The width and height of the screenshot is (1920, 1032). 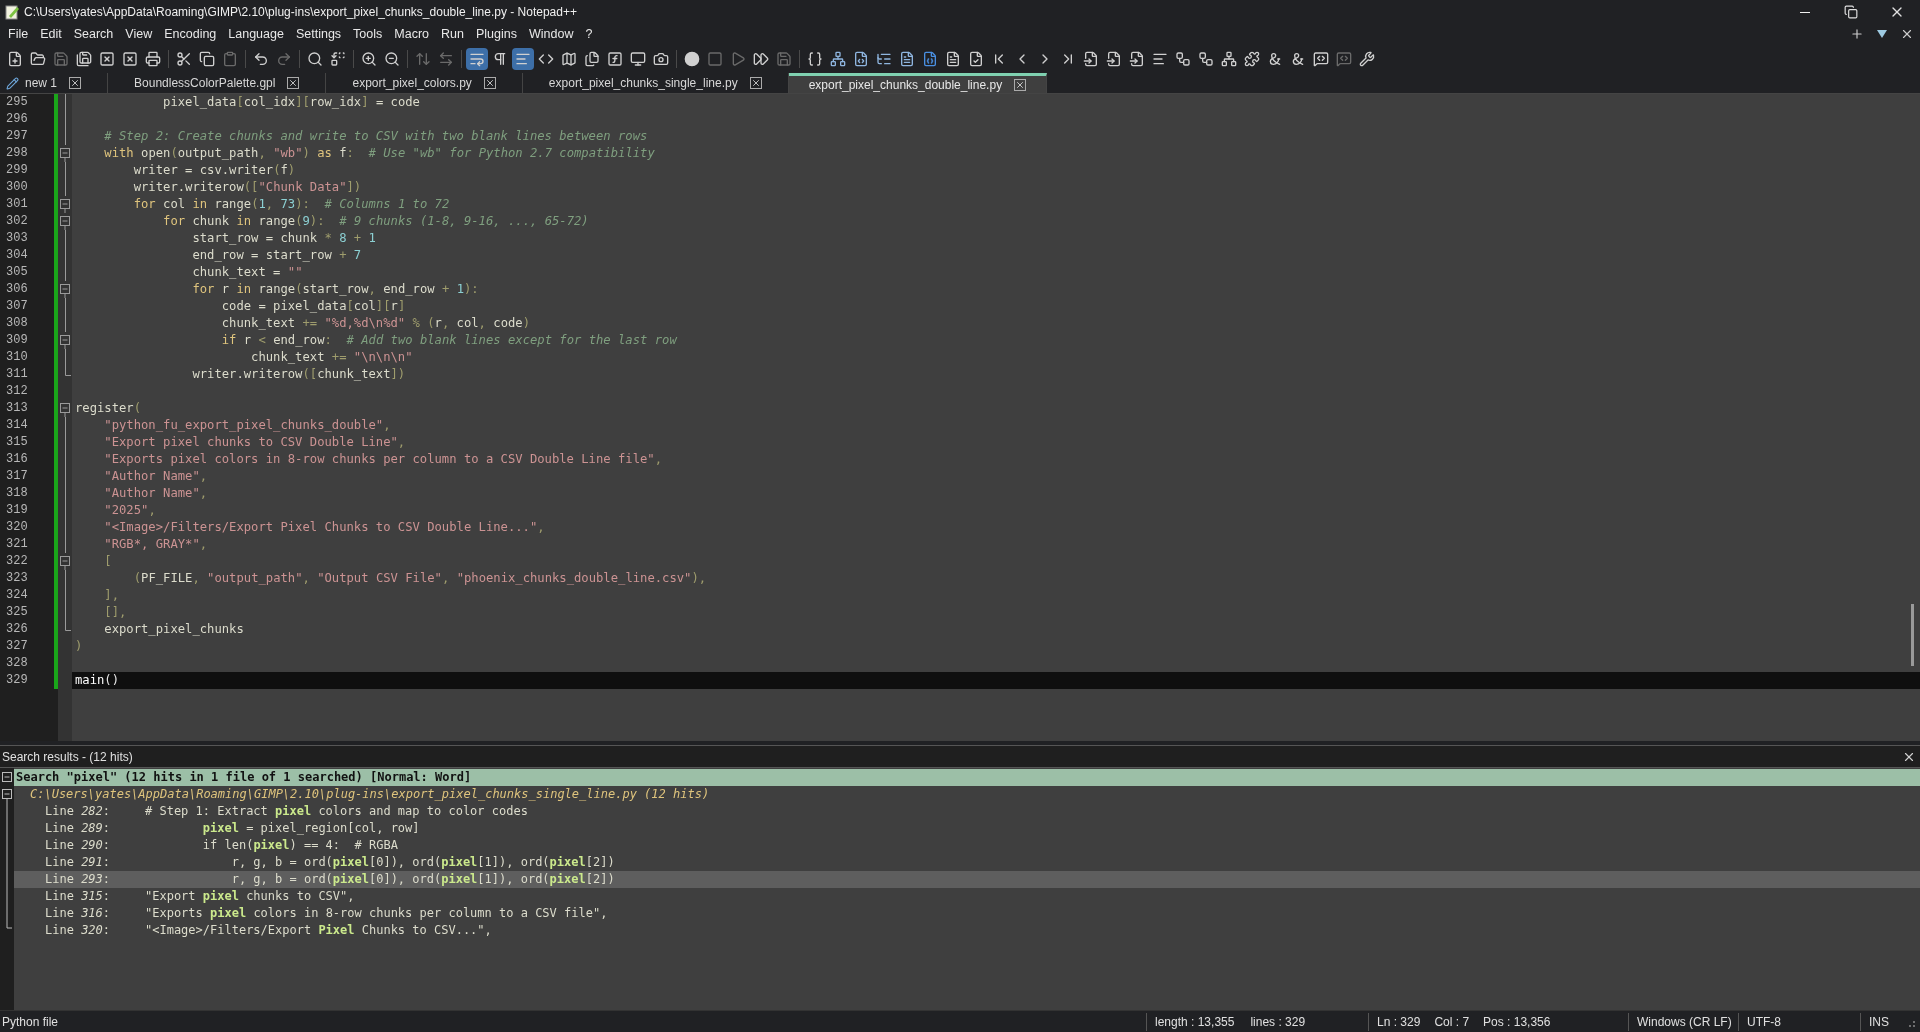 I want to click on code-line: # Step 2: Create chunks and write to CSV with two blank lines between rows, so click(x=376, y=136).